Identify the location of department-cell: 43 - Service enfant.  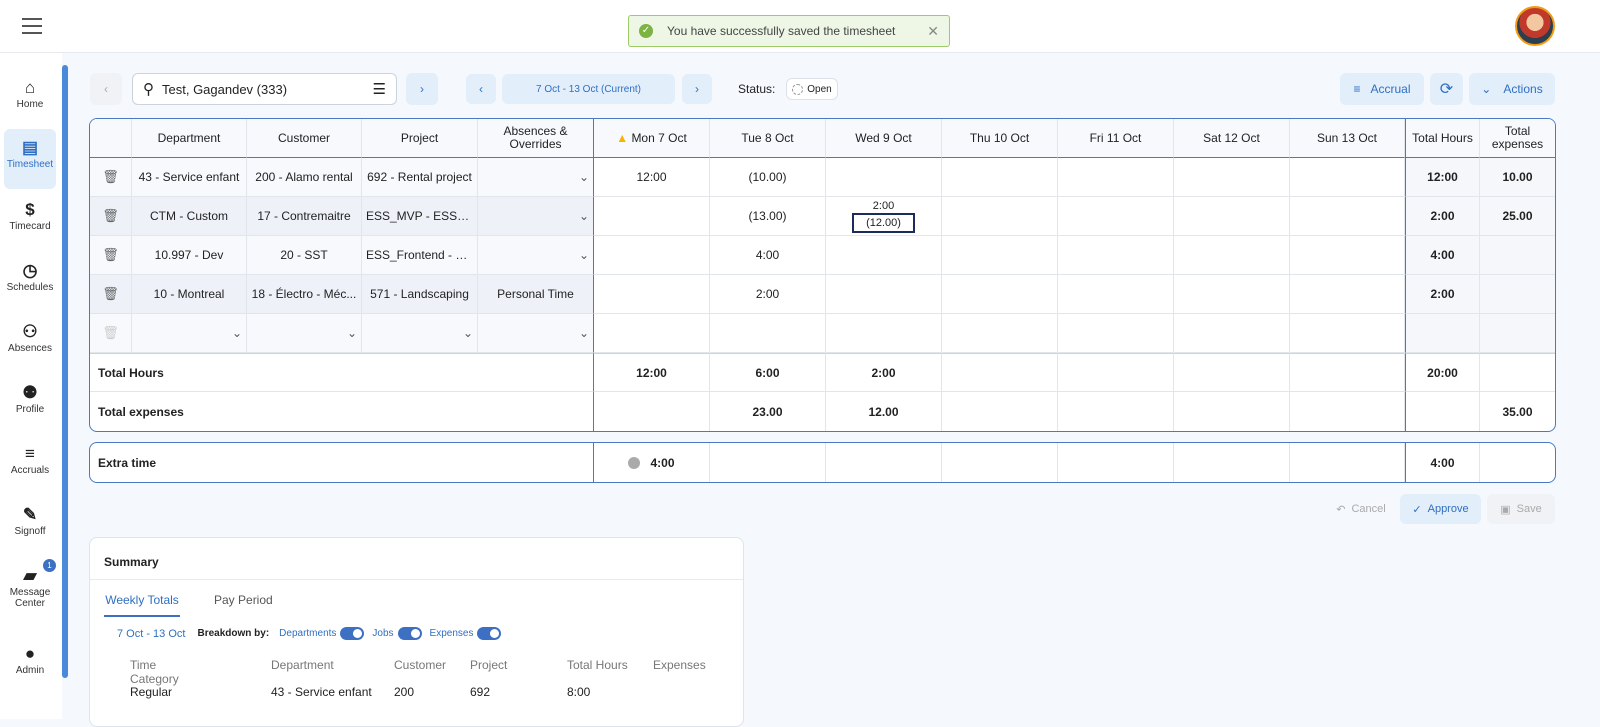
(189, 177).